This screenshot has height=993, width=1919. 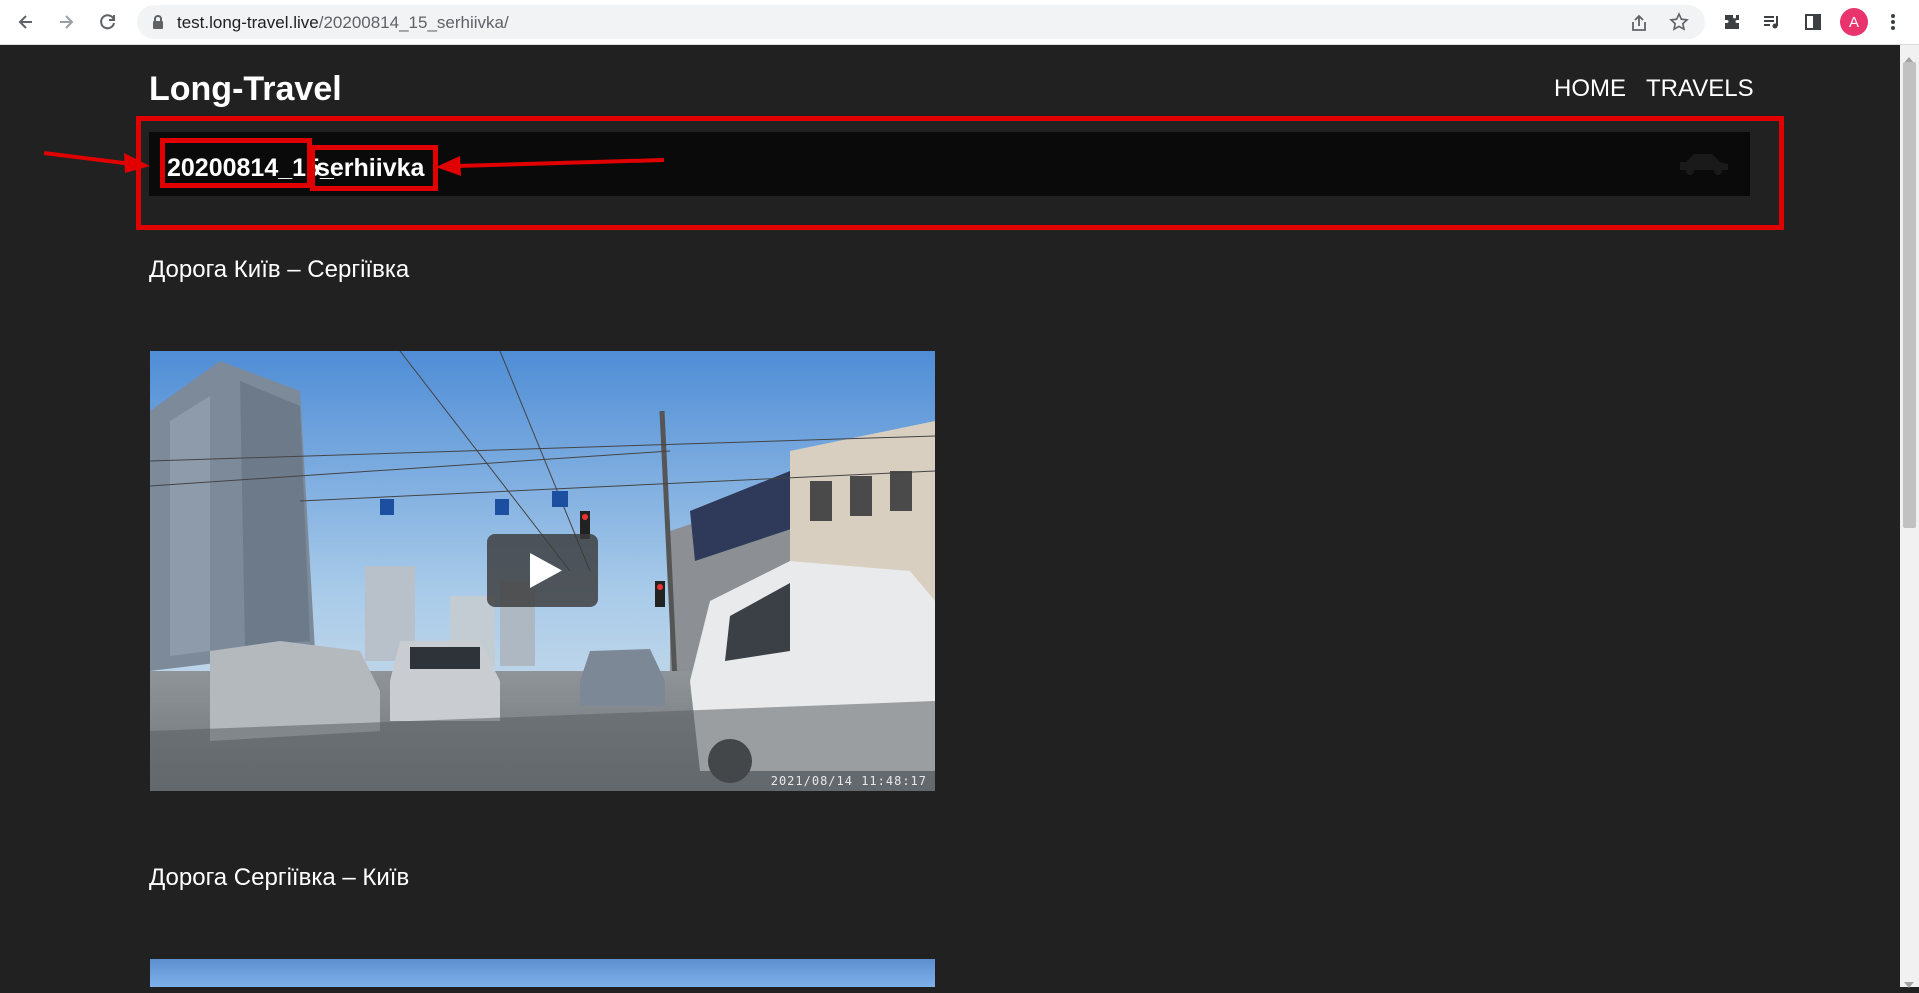 What do you see at coordinates (1909, 984) in the screenshot?
I see `scroll-down-icon` at bounding box center [1909, 984].